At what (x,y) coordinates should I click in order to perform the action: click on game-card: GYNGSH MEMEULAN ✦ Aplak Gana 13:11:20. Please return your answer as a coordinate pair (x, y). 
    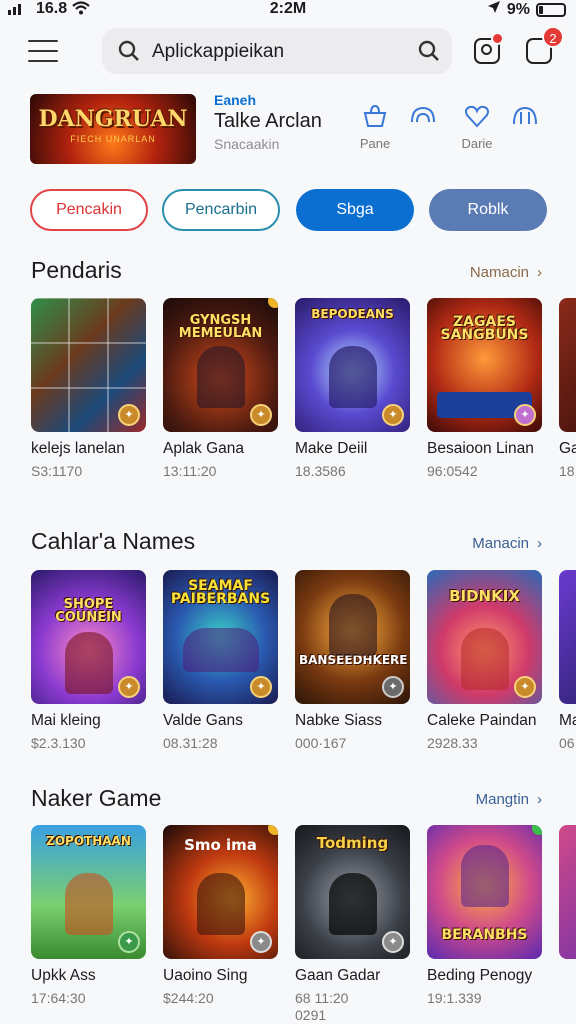
    Looking at the image, I should click on (220, 388).